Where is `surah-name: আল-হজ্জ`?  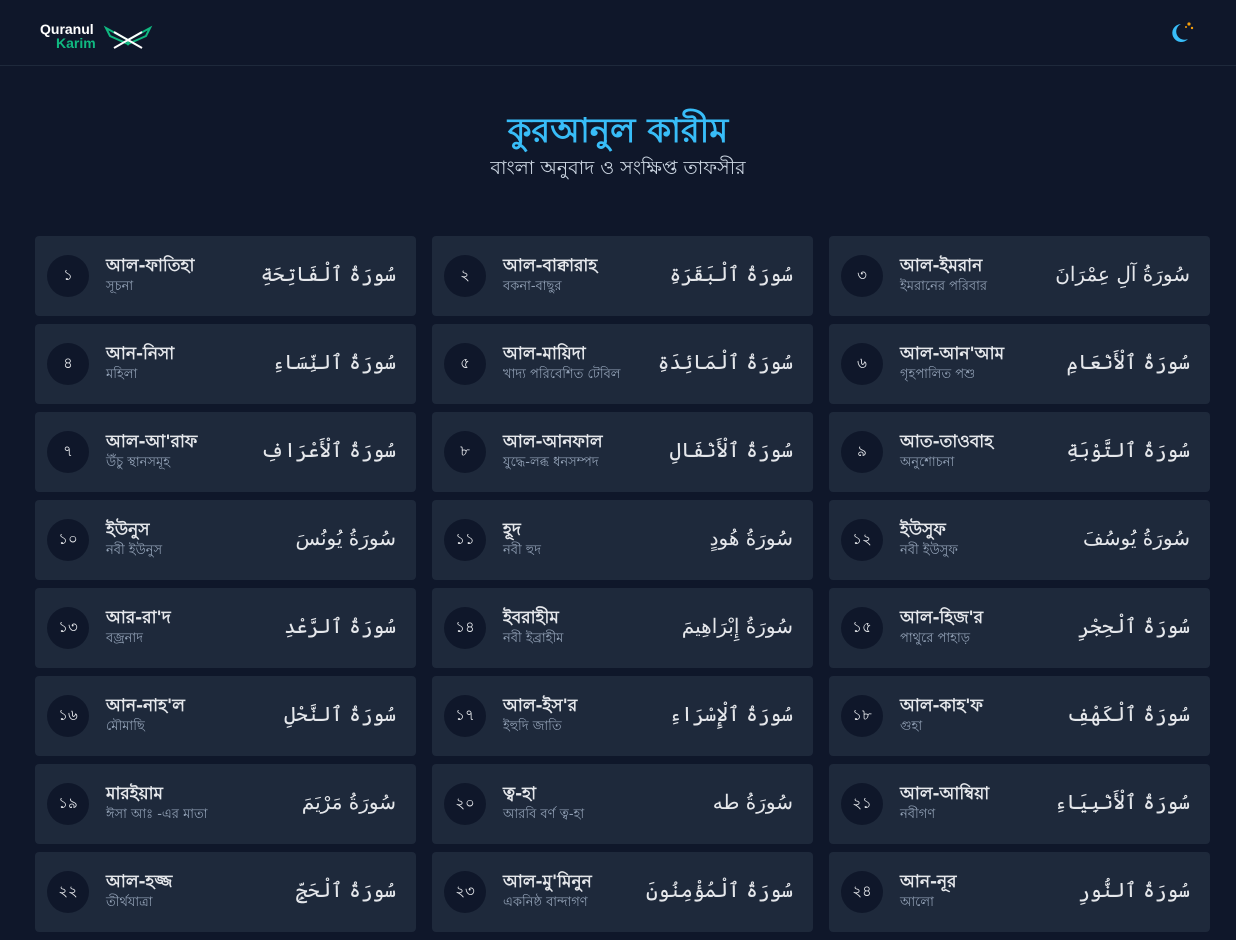 surah-name: আল-হজ্জ is located at coordinates (139, 882).